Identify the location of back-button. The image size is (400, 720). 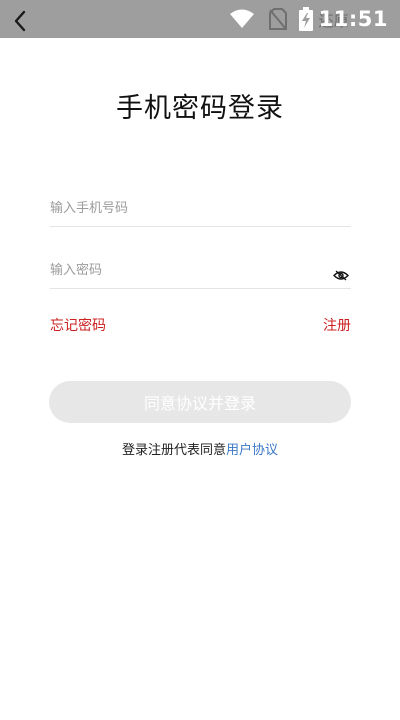
(20, 21).